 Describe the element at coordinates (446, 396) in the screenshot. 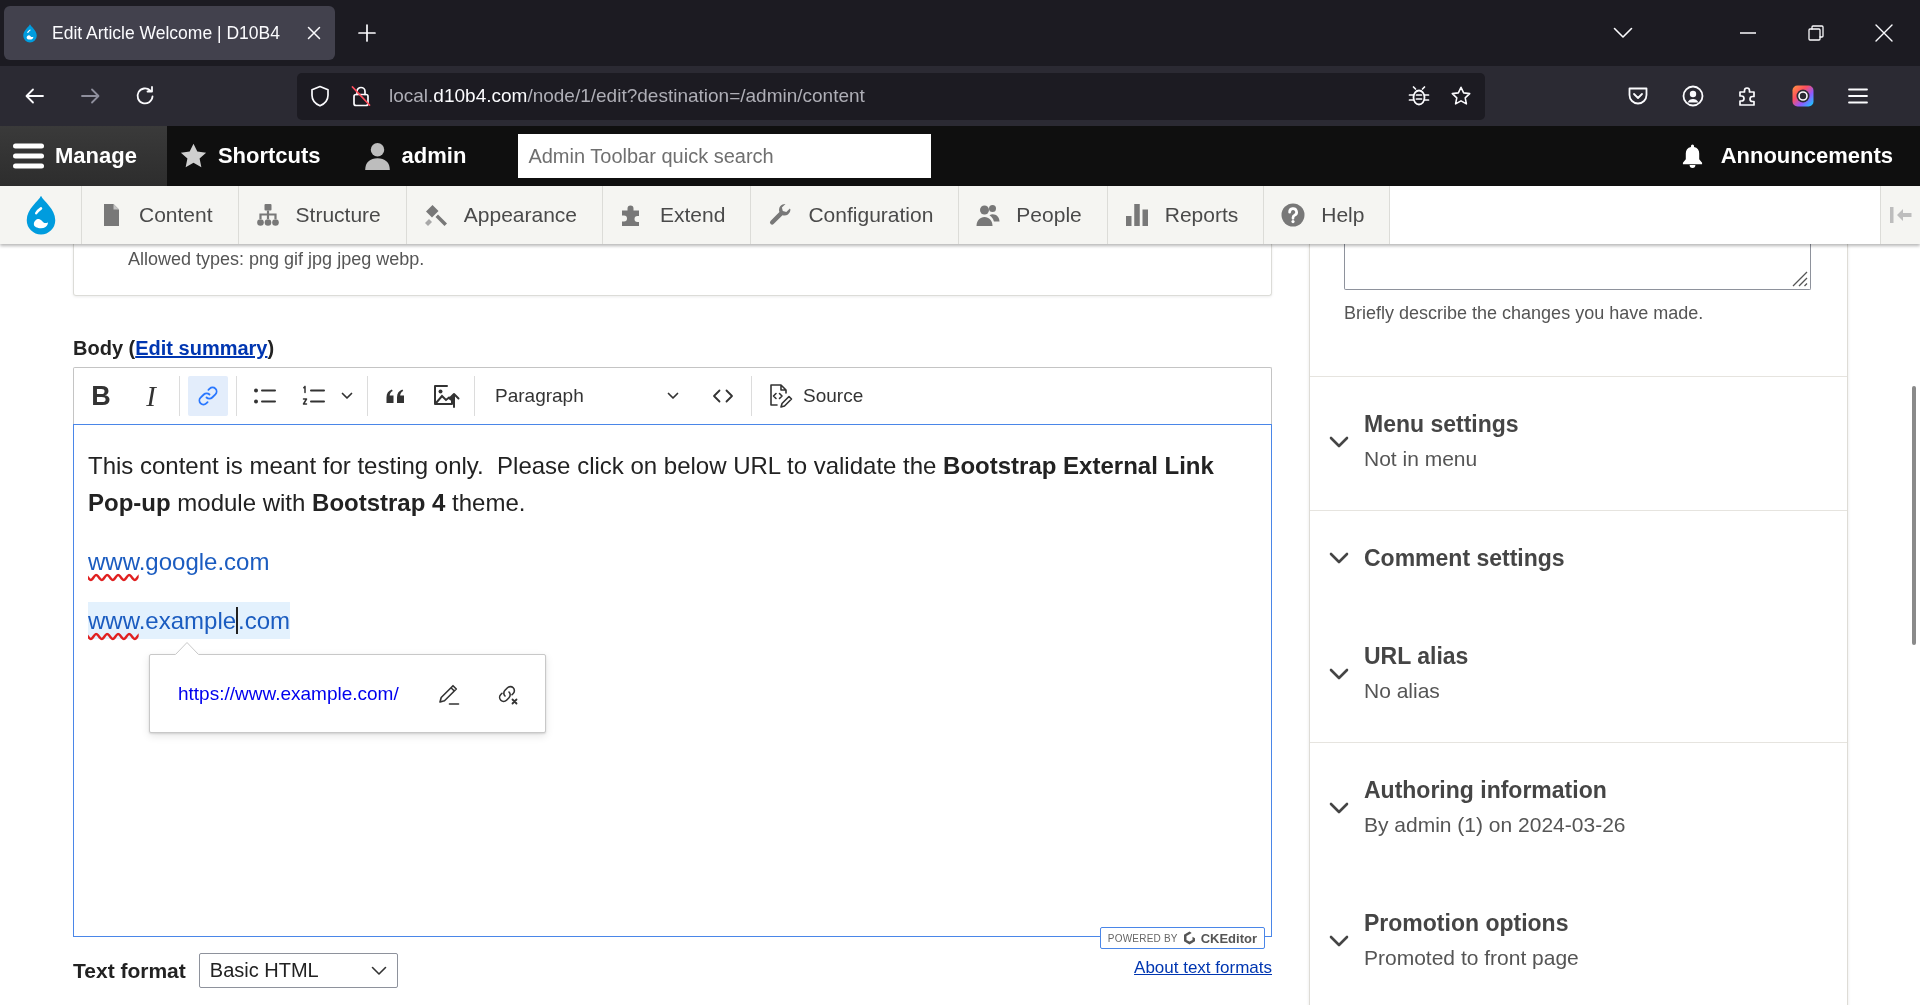

I see `image-upload-icon` at that location.